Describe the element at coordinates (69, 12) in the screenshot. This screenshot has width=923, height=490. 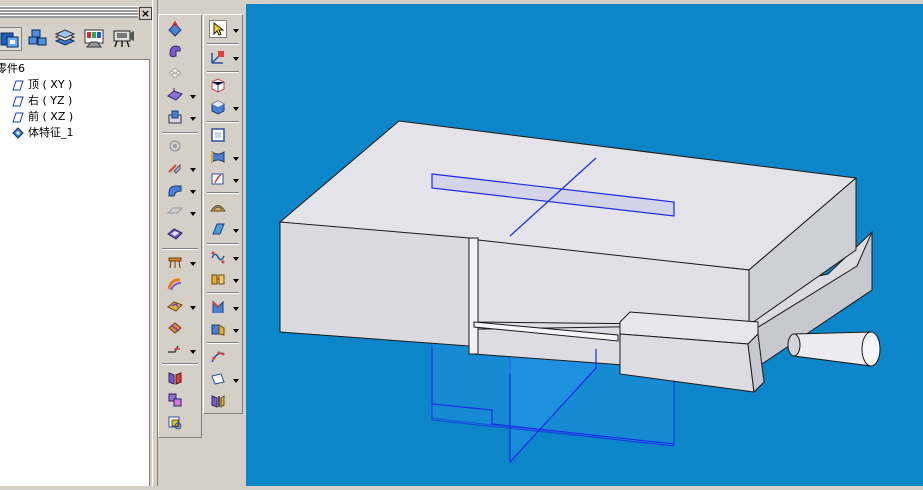
I see `pane-title-bar` at that location.